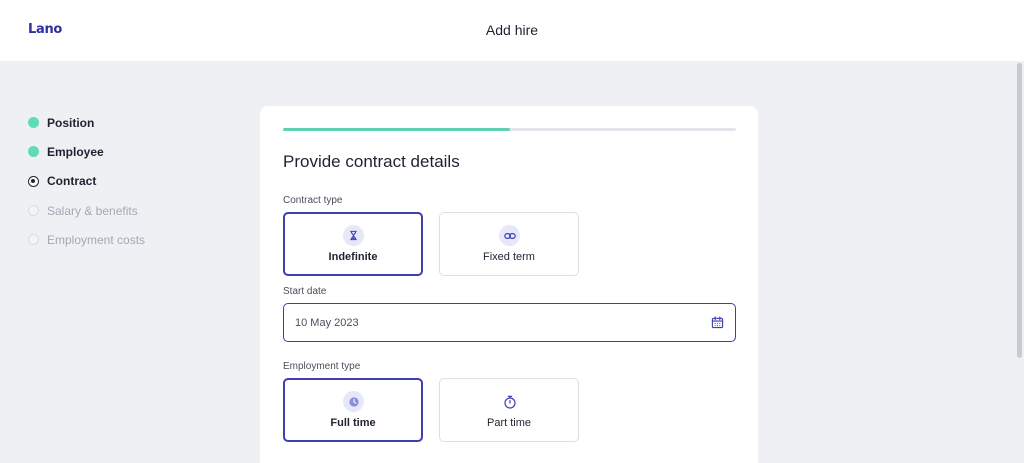  I want to click on form-title: Provide contract details, so click(371, 161).